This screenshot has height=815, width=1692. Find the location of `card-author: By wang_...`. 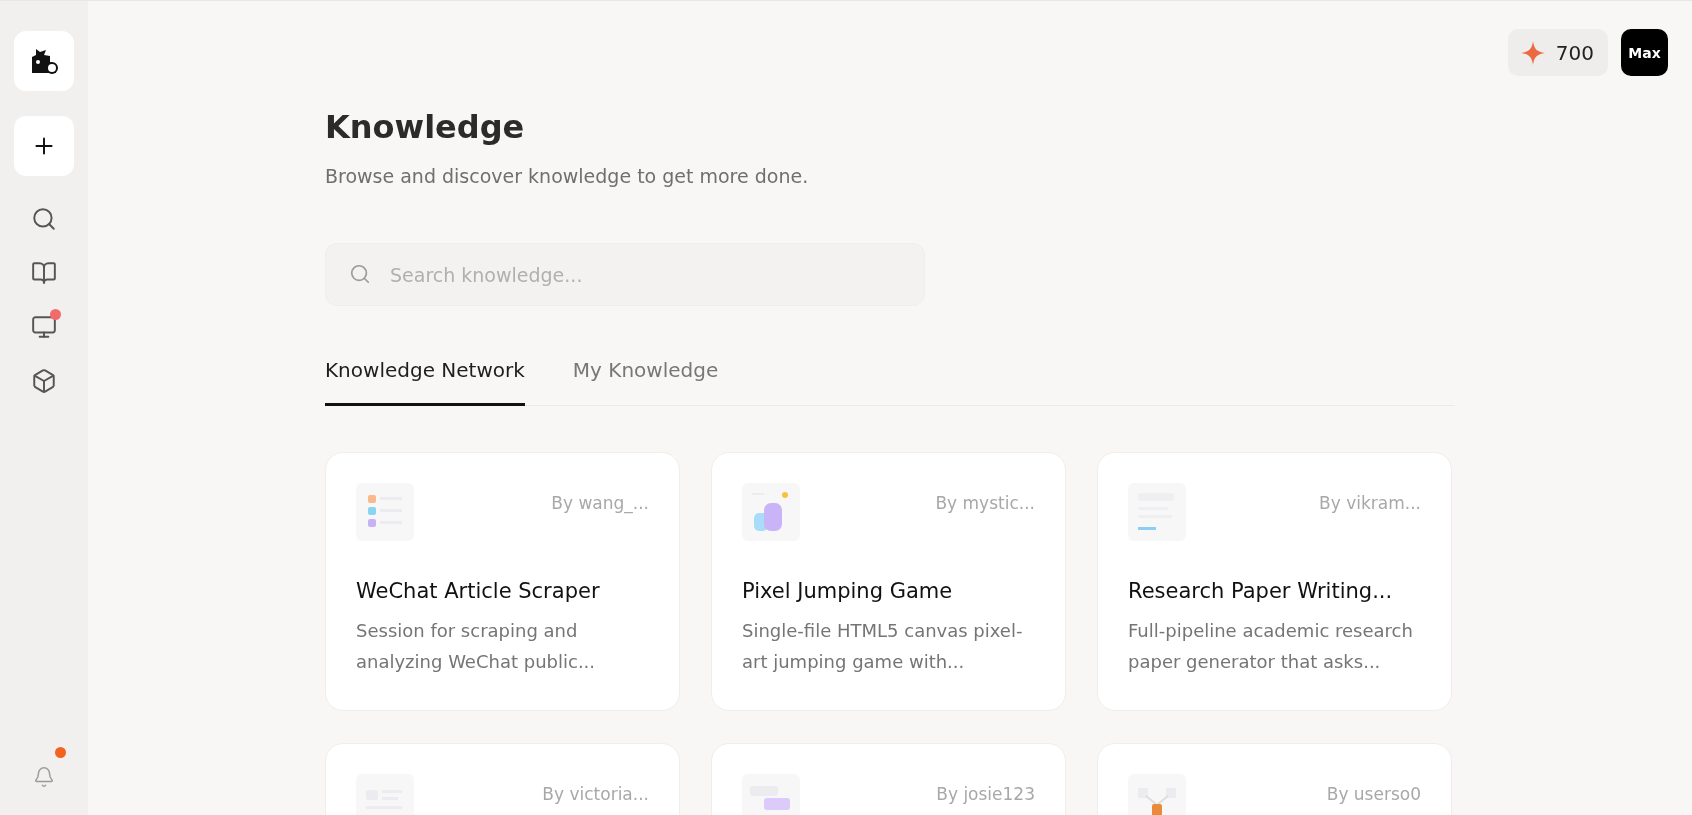

card-author: By wang_... is located at coordinates (600, 503).